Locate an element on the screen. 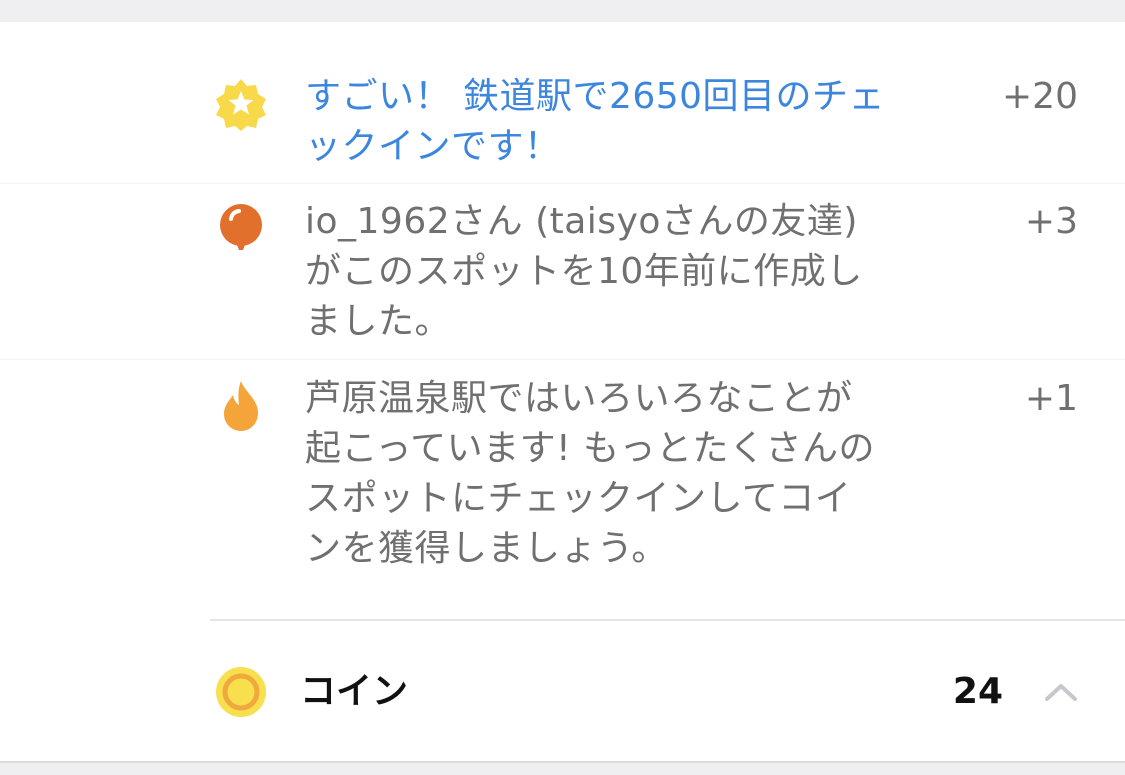 Image resolution: width=1125 pixels, height=775 pixels. notification-line: ました。 is located at coordinates (378, 321).